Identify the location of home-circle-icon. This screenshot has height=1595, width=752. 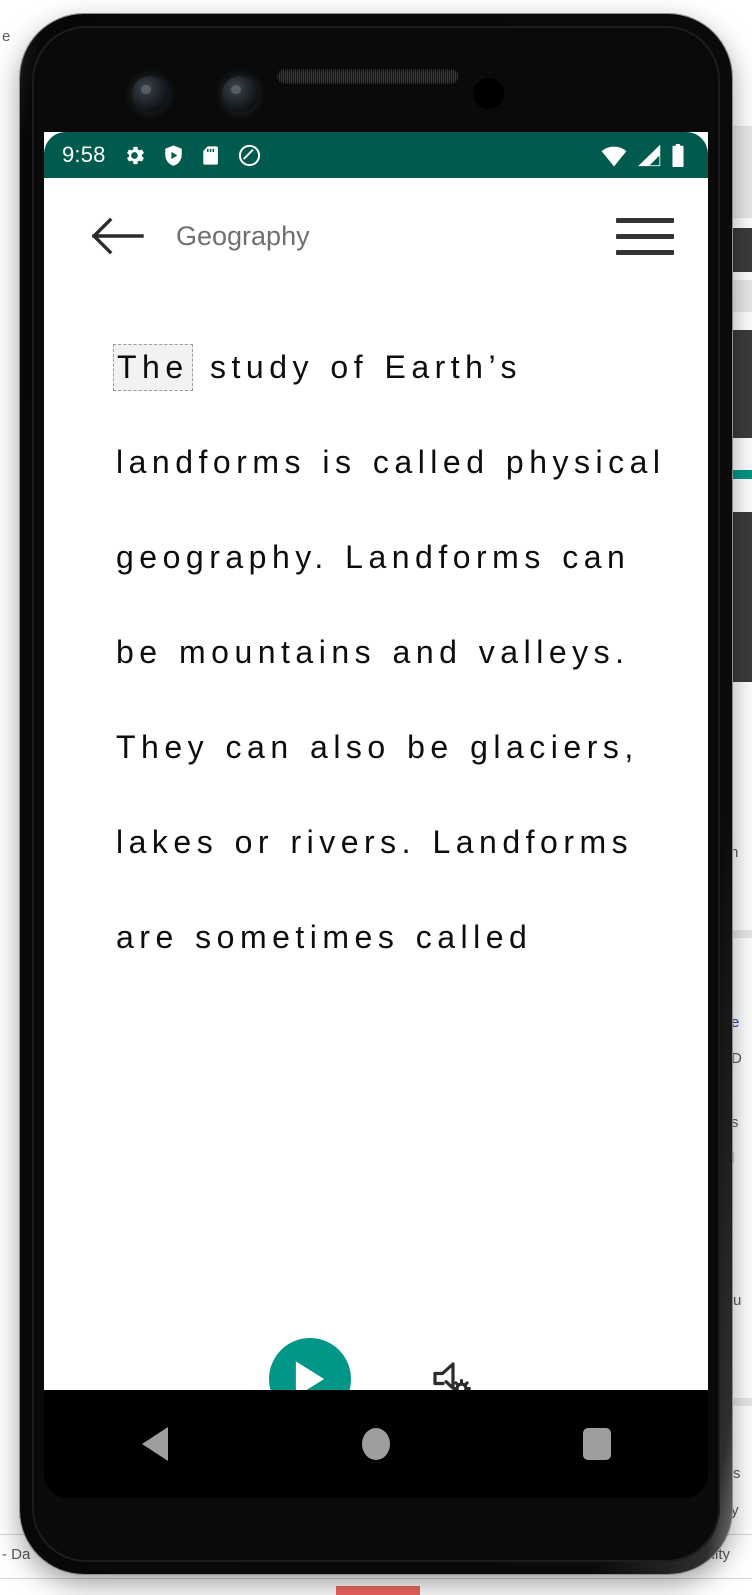
(375, 1444).